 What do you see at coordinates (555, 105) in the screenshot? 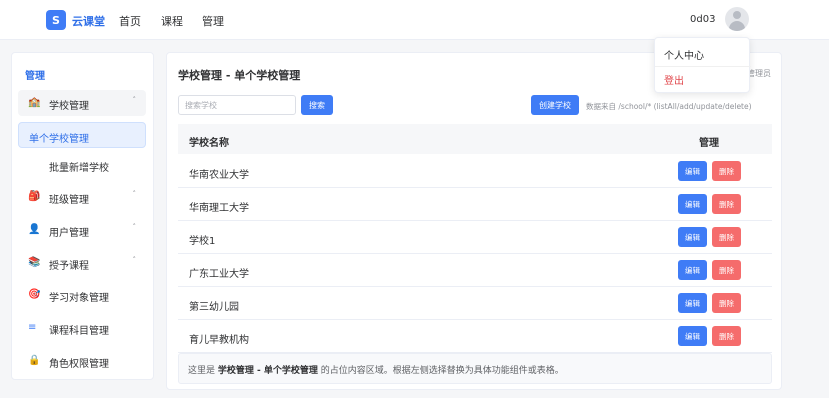
I see `create-school-button: 创建学校` at bounding box center [555, 105].